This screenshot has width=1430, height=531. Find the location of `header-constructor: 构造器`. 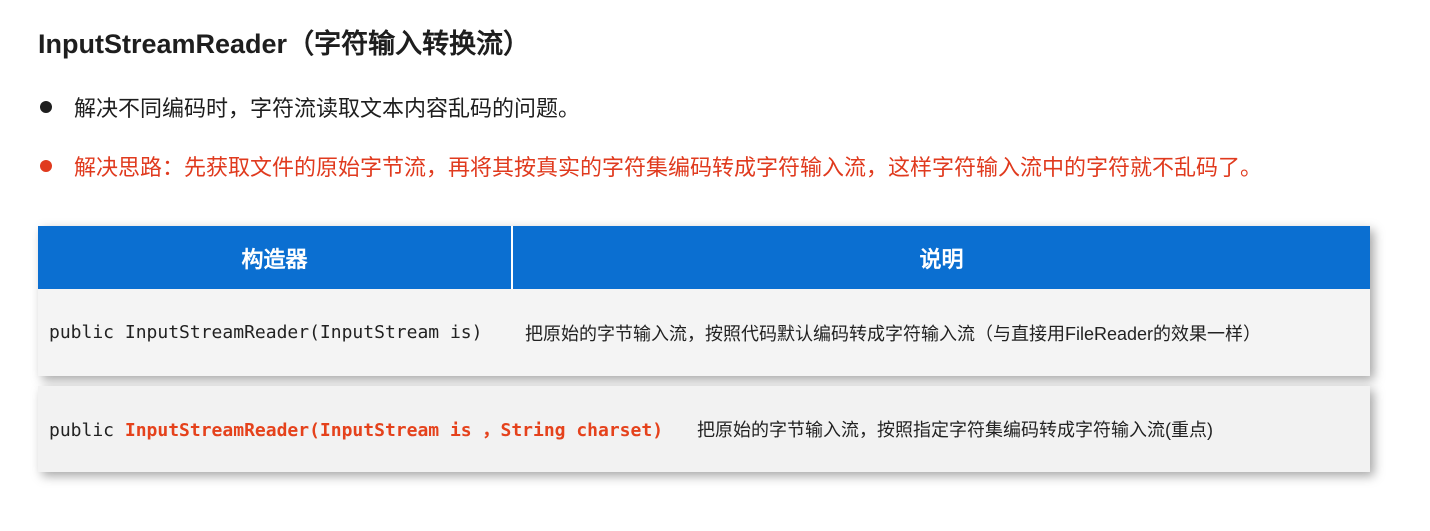

header-constructor: 构造器 is located at coordinates (275, 257).